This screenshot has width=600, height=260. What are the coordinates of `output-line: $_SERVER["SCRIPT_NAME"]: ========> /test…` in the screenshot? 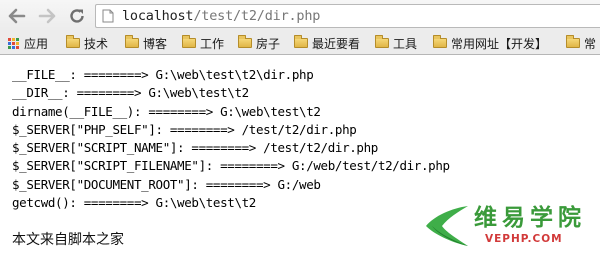 It's located at (195, 148).